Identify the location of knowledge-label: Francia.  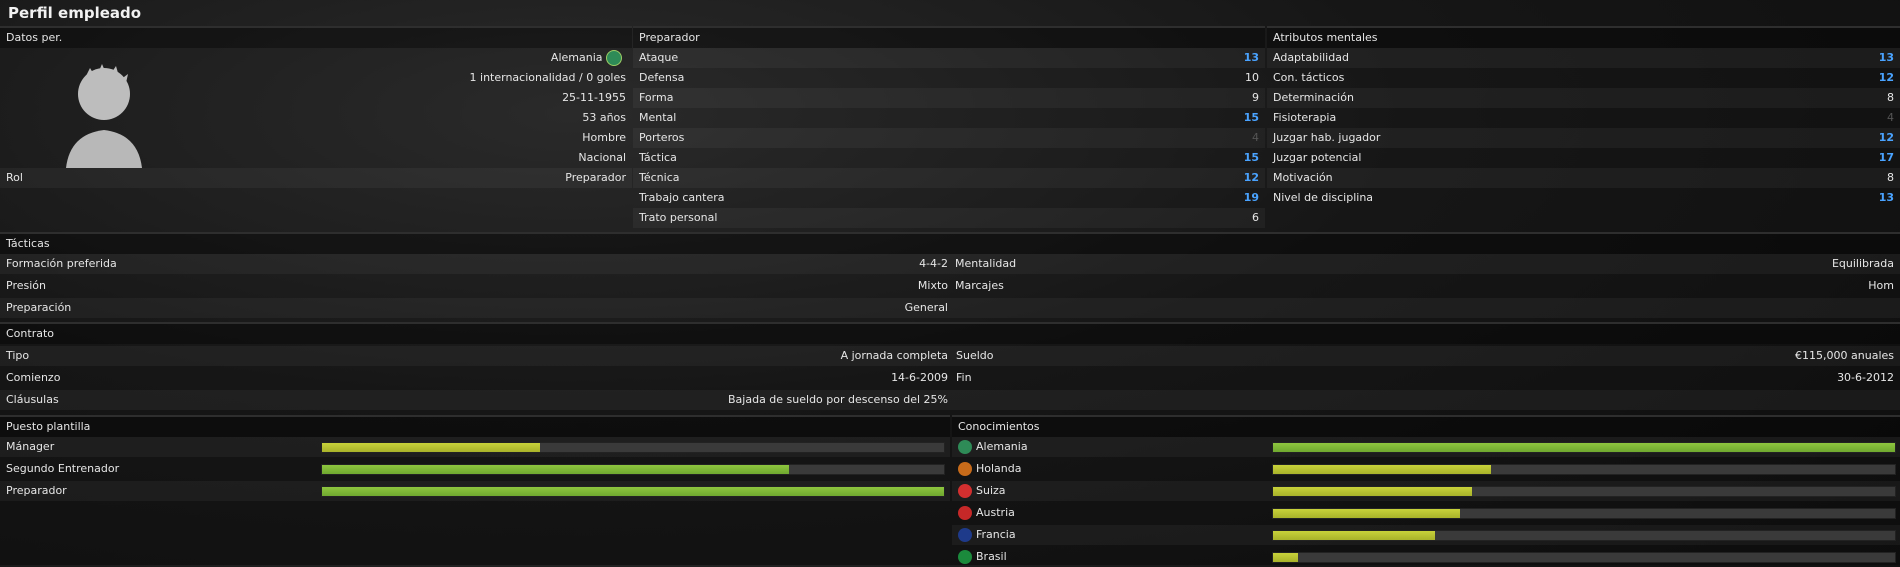
(996, 534).